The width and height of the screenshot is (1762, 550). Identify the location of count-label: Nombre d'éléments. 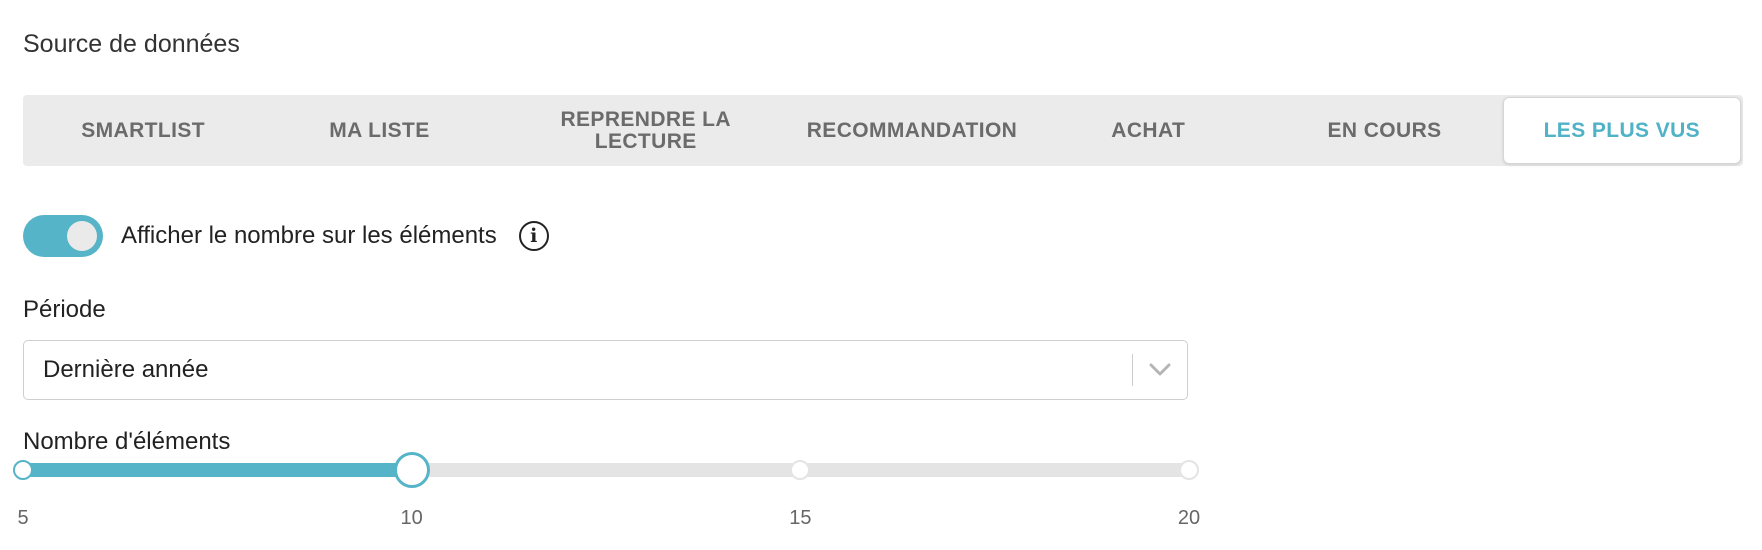
(127, 441).